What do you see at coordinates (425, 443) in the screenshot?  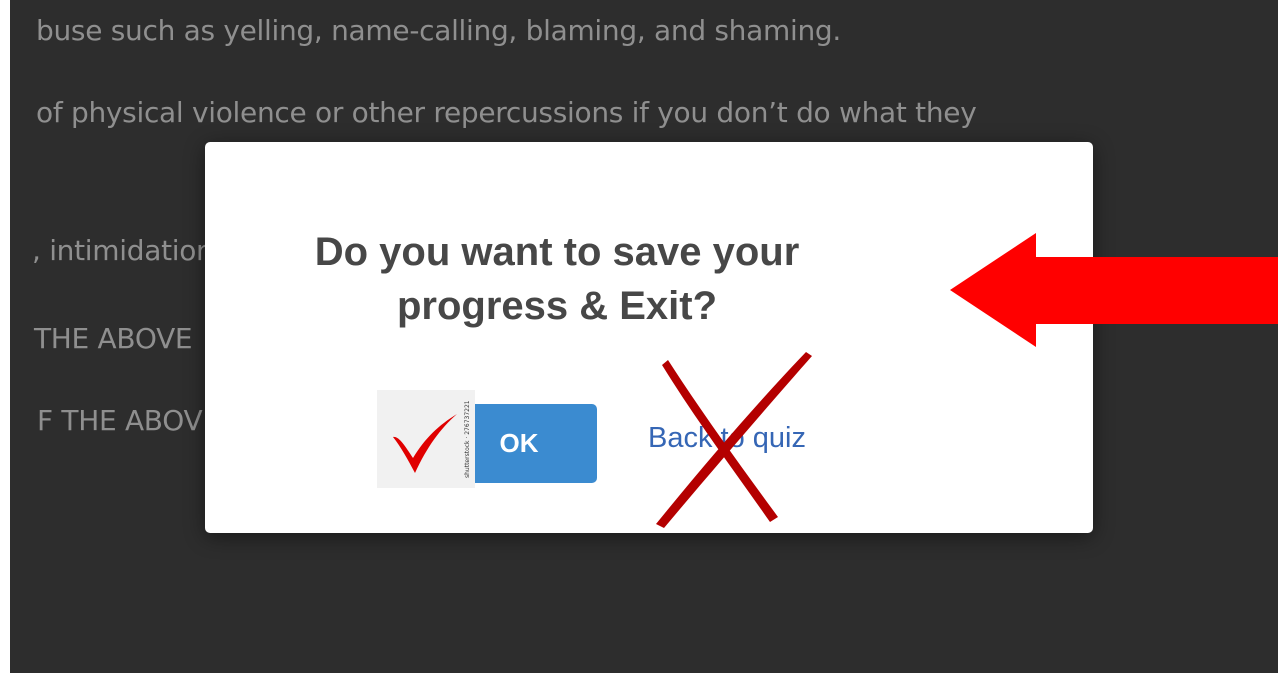 I see `checkmark-icon` at bounding box center [425, 443].